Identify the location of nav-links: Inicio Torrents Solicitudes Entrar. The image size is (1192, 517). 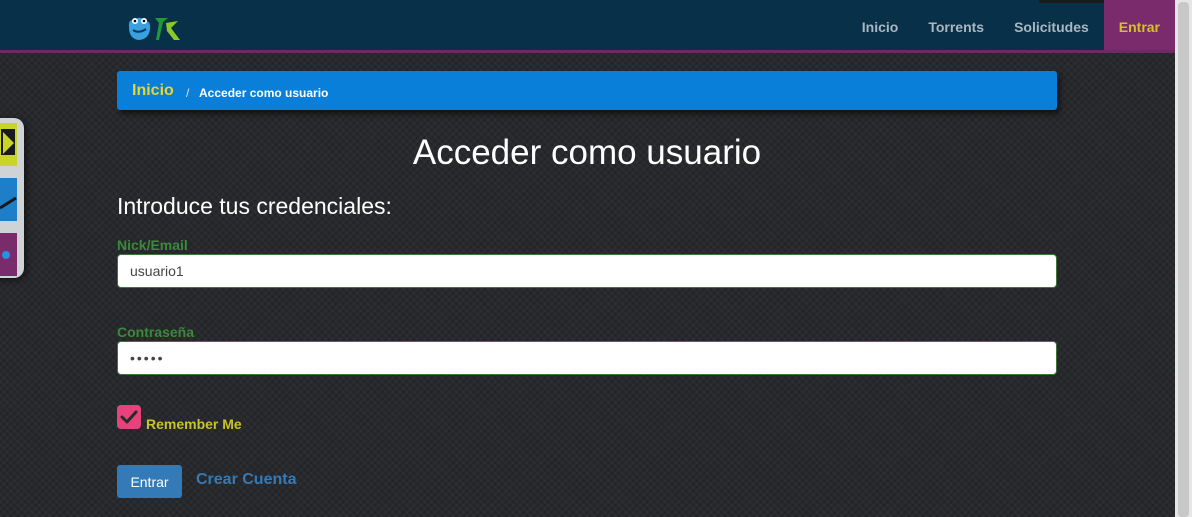
(1011, 25).